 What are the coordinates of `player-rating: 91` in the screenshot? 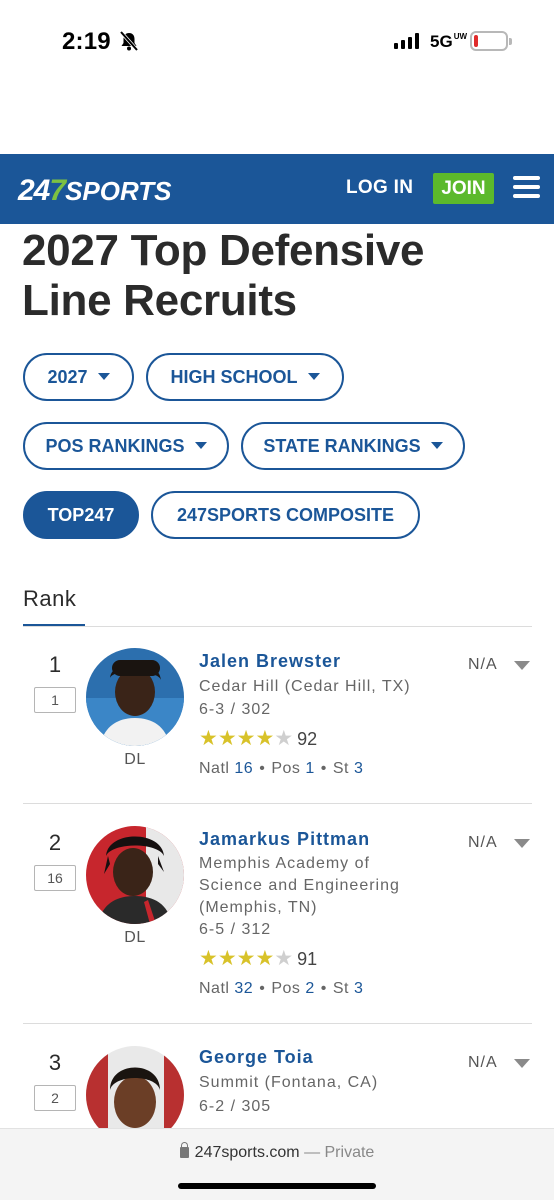 It's located at (307, 959).